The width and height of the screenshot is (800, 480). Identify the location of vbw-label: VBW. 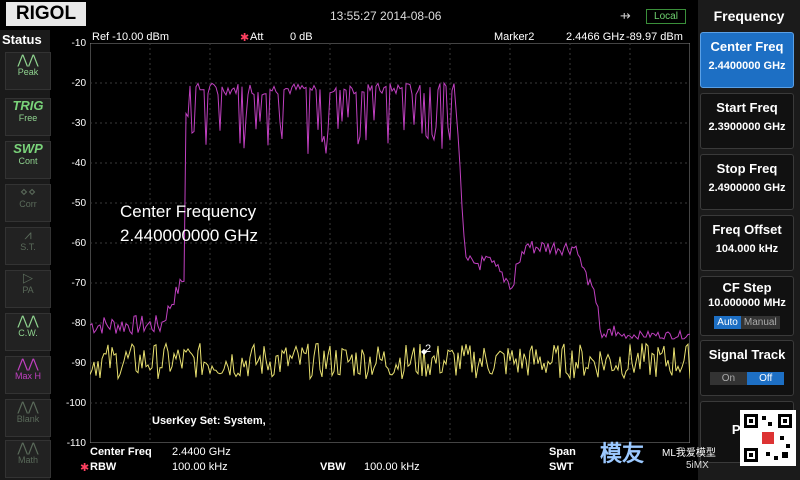
(333, 467).